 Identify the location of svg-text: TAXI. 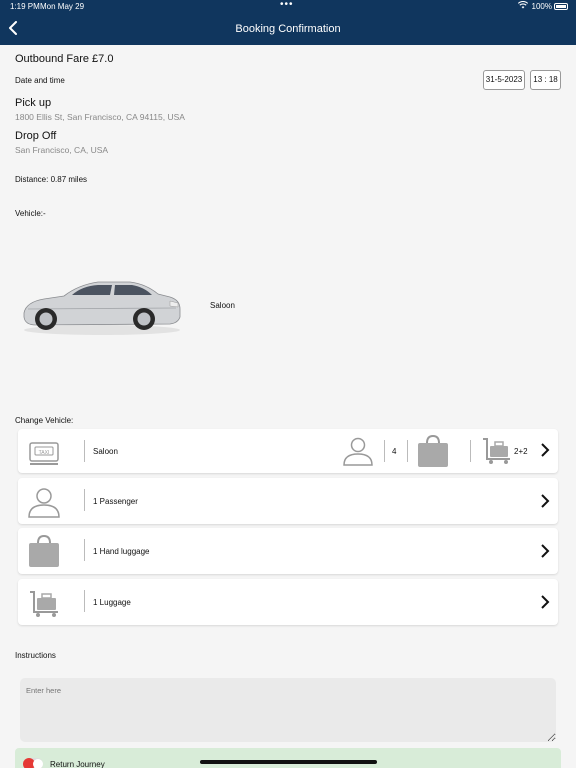
(44, 453).